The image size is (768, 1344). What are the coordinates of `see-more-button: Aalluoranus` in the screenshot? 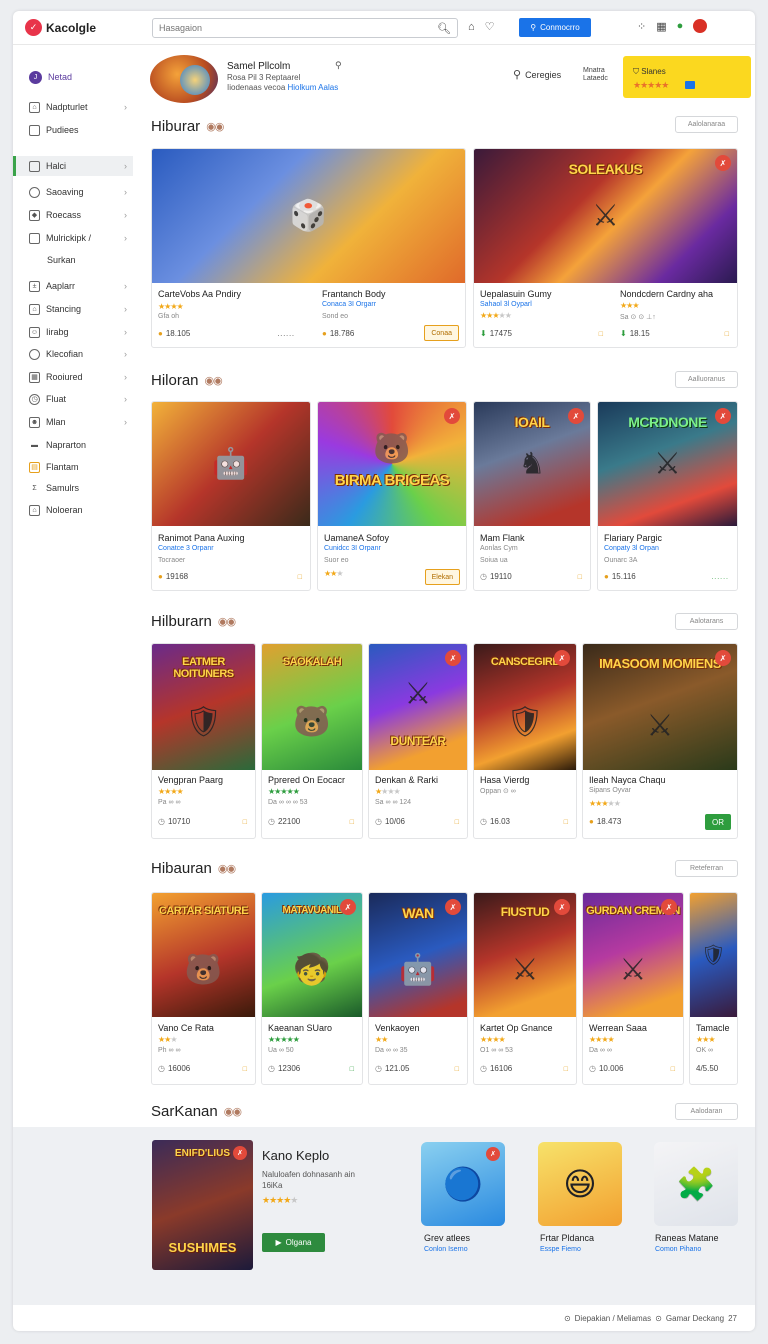 It's located at (706, 379).